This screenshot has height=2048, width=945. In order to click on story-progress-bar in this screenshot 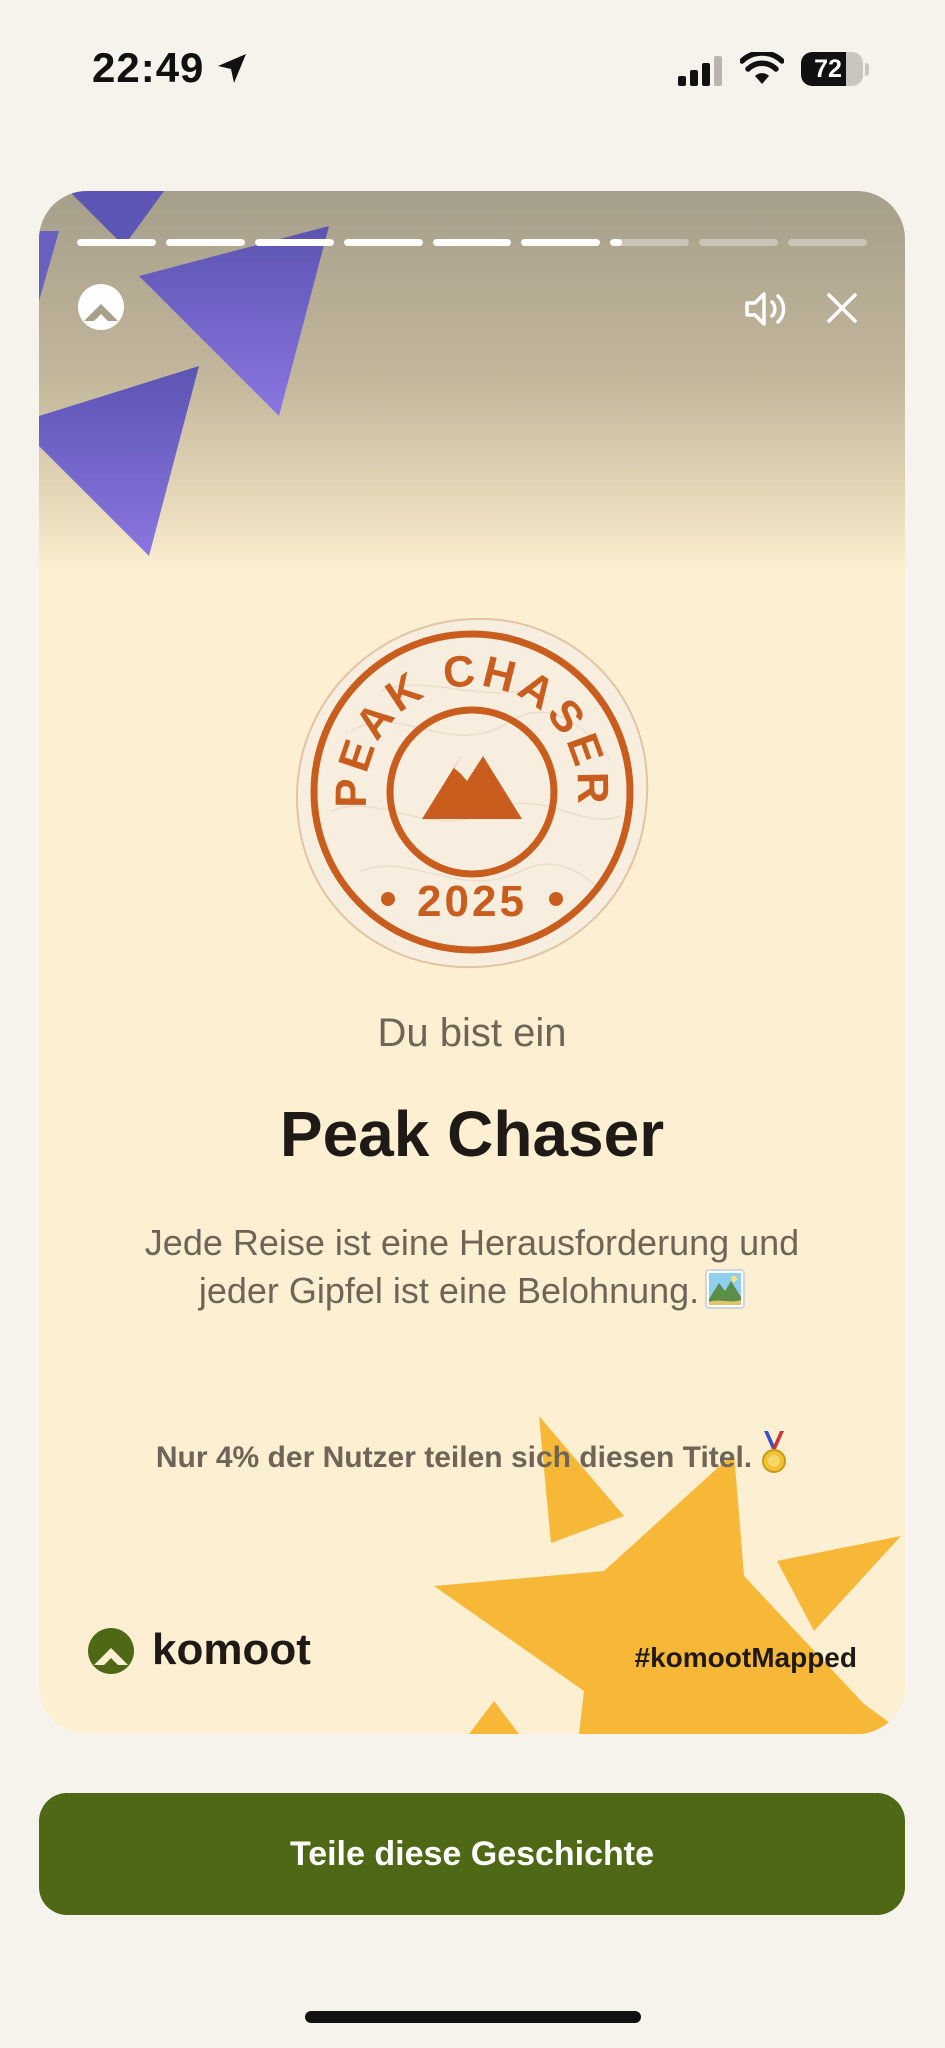, I will do `click(472, 243)`.